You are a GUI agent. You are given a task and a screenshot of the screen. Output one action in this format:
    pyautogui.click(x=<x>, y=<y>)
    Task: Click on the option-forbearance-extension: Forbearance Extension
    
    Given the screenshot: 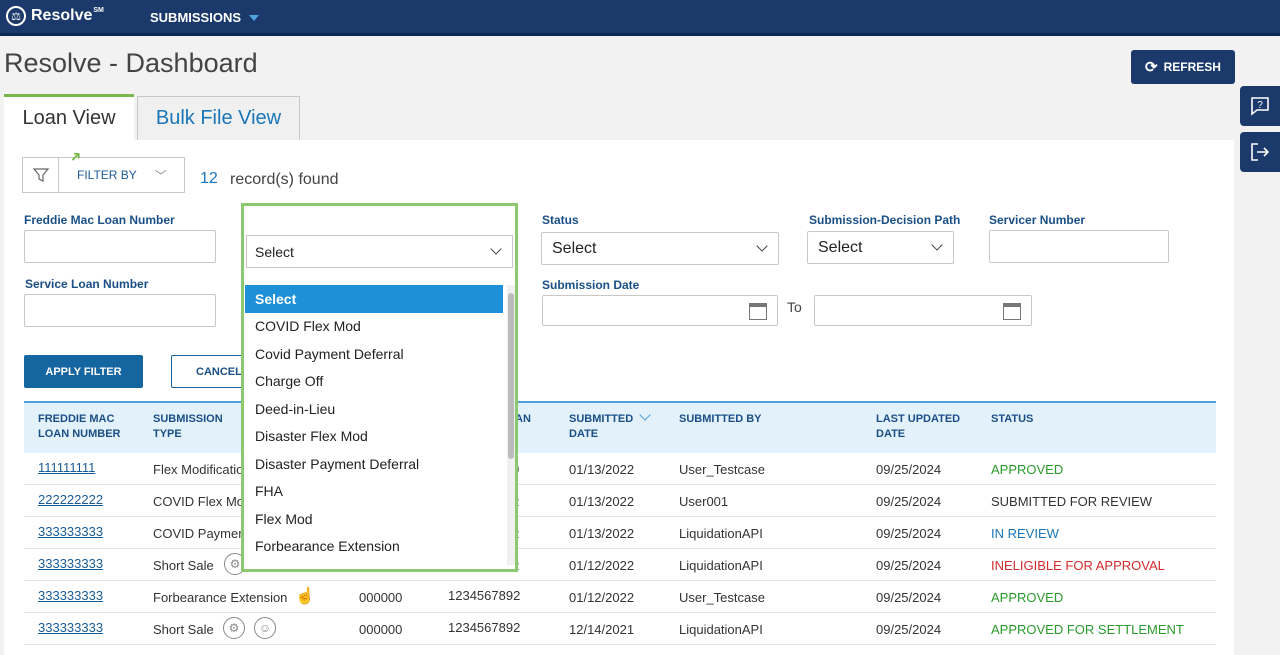 What is the action you would take?
    pyautogui.click(x=374, y=547)
    